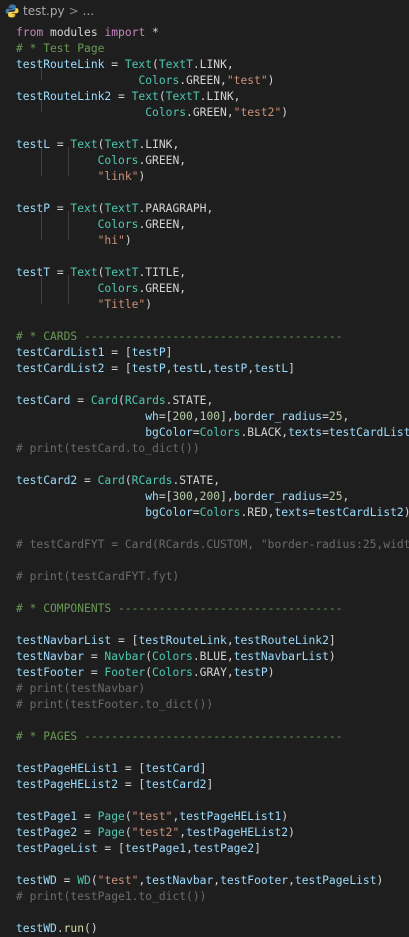 Image resolution: width=409 pixels, height=937 pixels. I want to click on code-token: 200, so click(182, 416).